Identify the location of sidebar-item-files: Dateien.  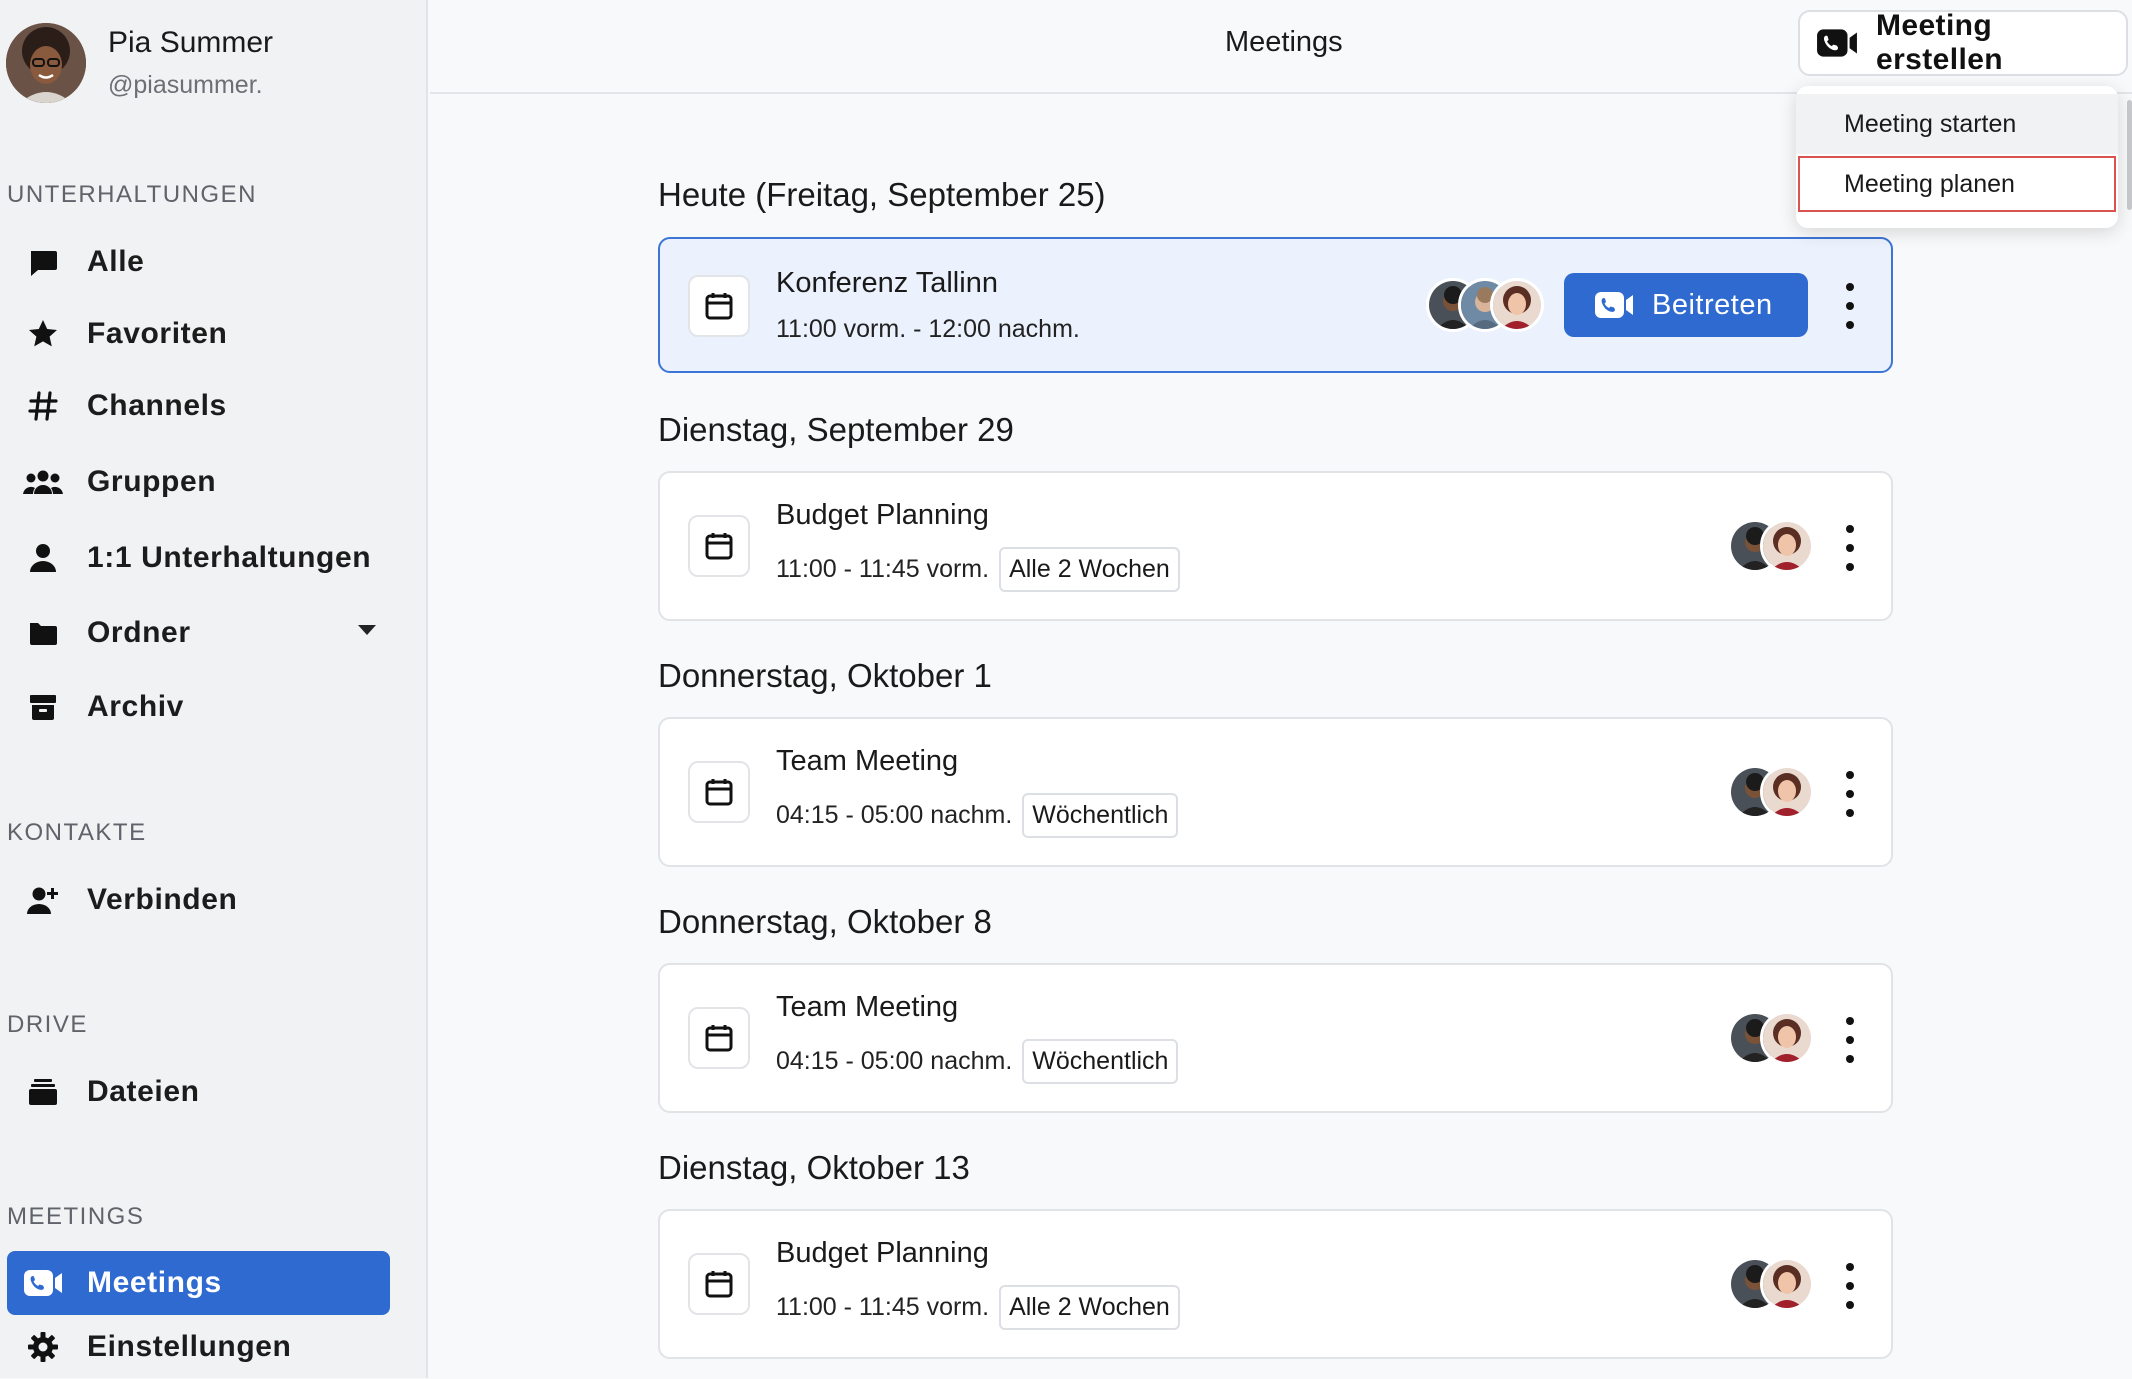
(198, 1092).